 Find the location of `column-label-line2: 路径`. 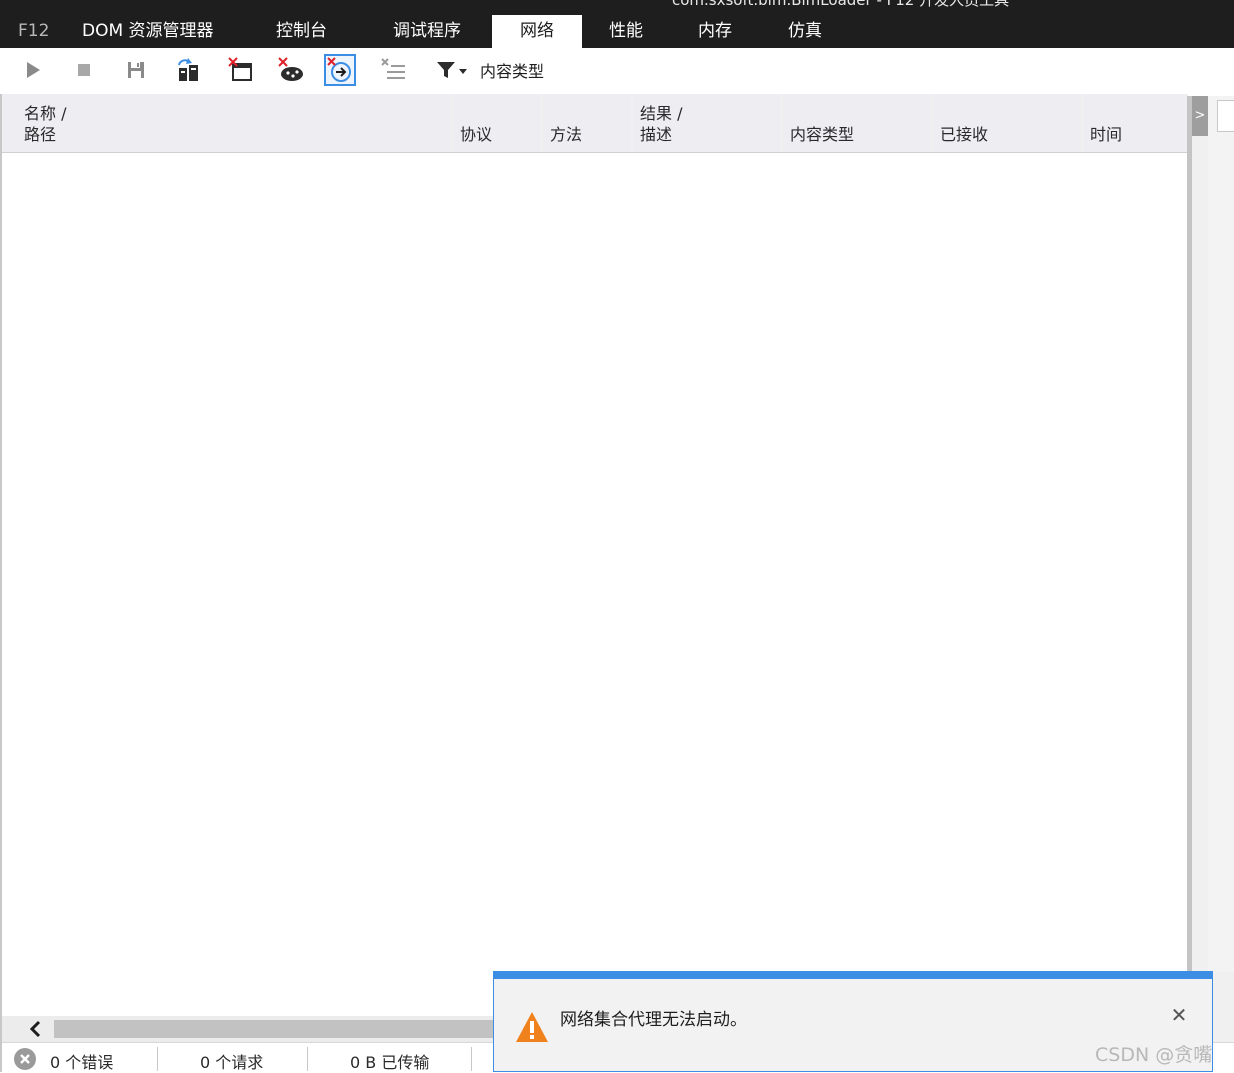

column-label-line2: 路径 is located at coordinates (40, 134).